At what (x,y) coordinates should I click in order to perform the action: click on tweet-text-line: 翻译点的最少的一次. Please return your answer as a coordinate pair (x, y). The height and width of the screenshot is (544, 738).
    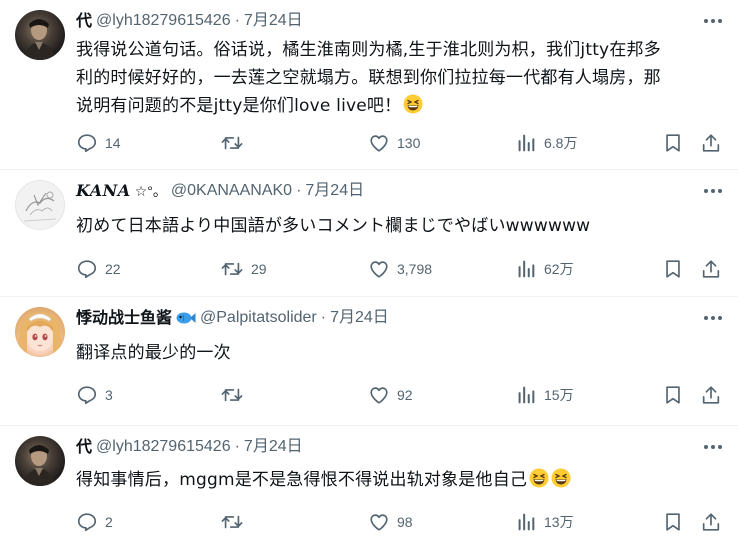
    Looking at the image, I should click on (153, 353).